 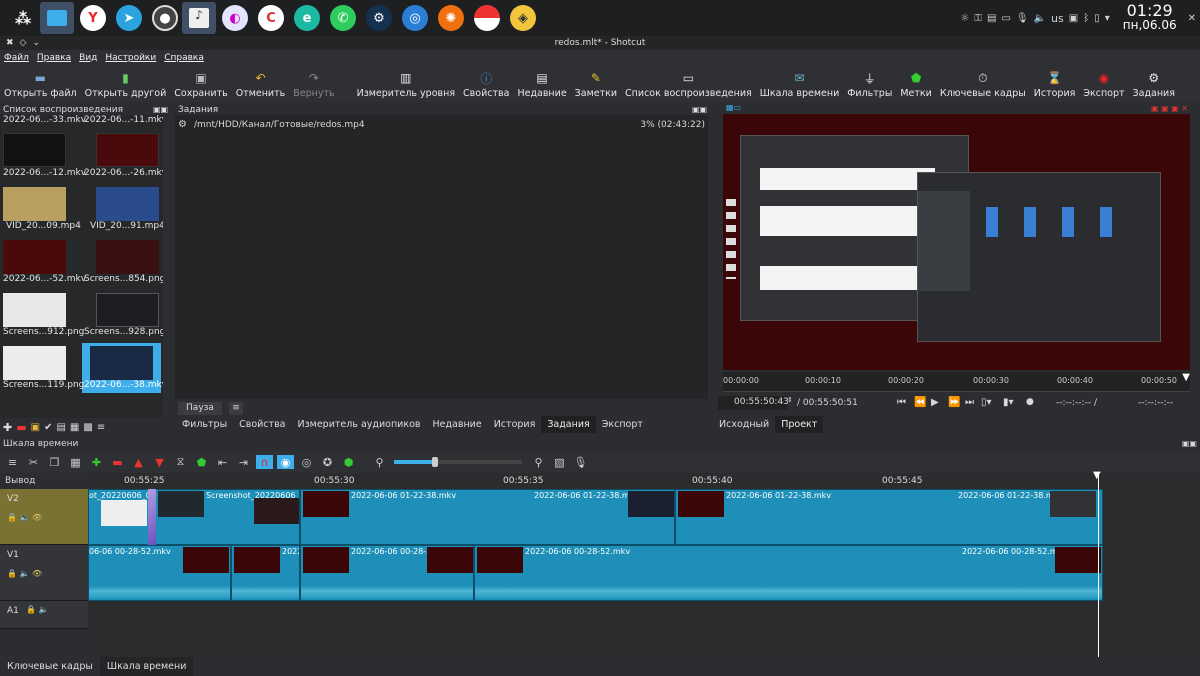 I want to click on jobs-button: ⚙ Задания, so click(x=1154, y=85).